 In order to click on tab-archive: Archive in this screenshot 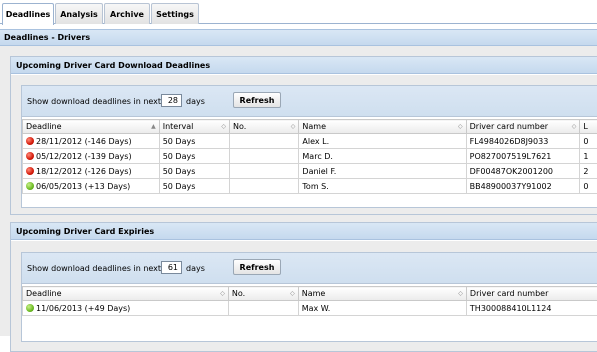, I will do `click(127, 13)`.